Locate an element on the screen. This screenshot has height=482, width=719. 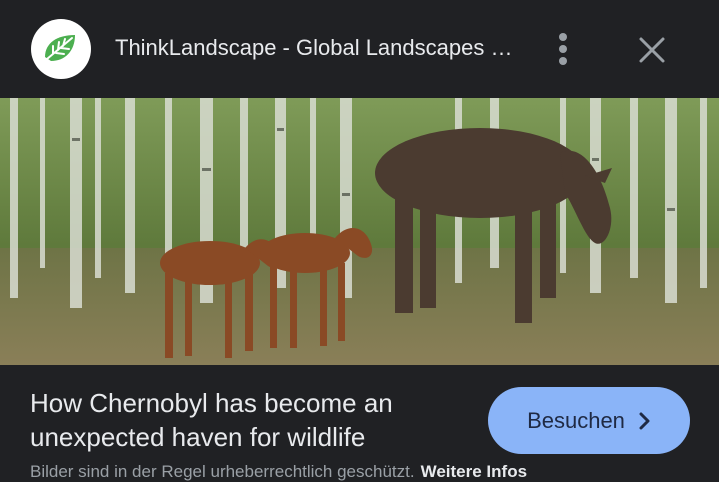
chevron-right-icon is located at coordinates (644, 420).